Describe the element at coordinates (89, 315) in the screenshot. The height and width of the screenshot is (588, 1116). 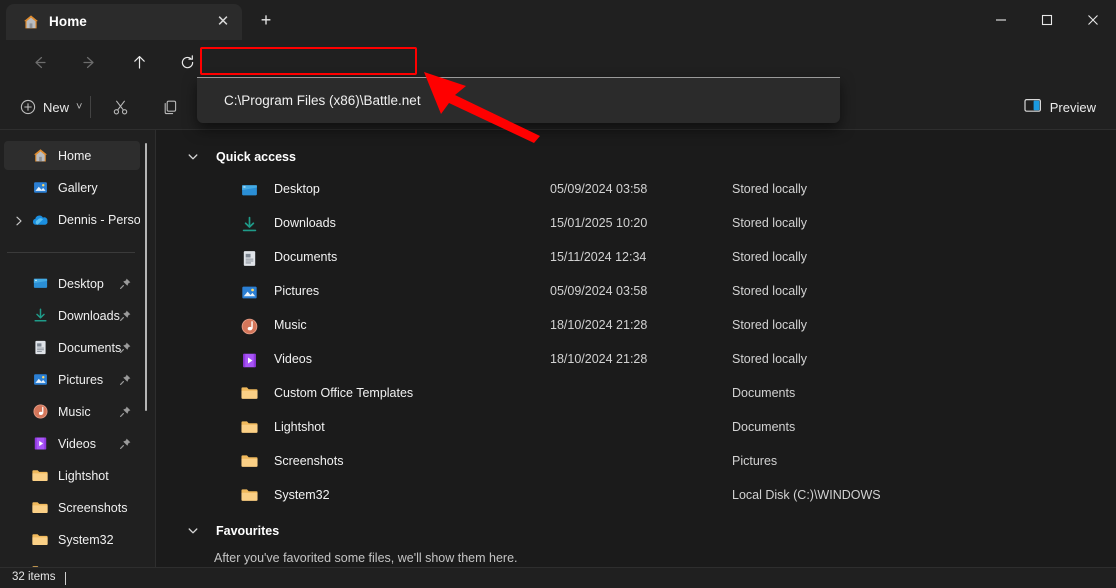
I see `sidebar-item-label: Downloads` at that location.